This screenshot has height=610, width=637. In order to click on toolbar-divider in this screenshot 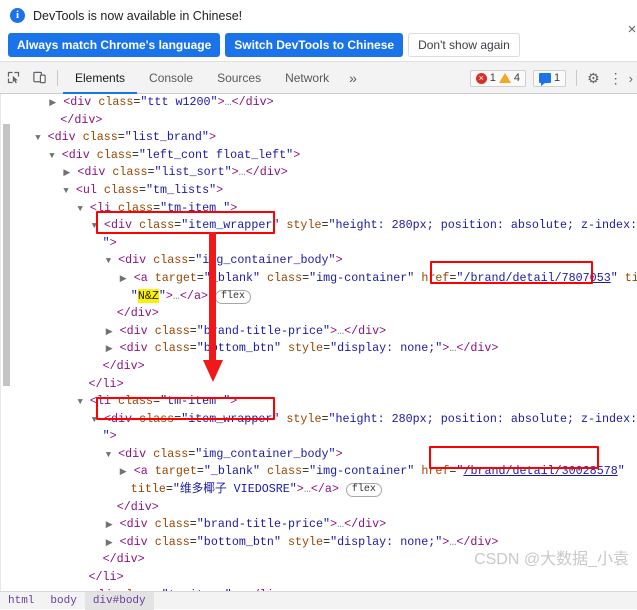, I will do `click(57, 78)`.